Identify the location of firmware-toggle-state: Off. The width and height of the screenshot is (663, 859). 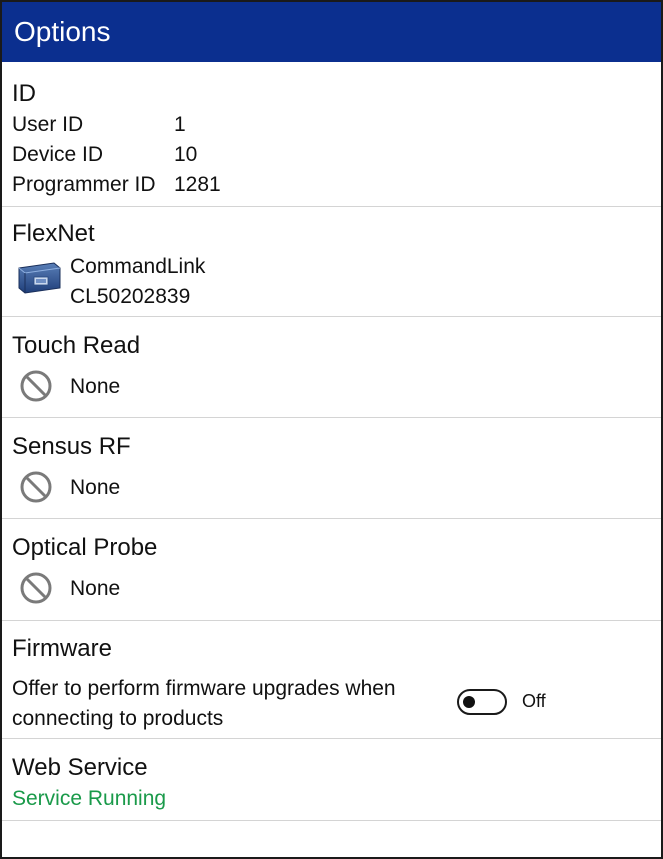
(534, 701).